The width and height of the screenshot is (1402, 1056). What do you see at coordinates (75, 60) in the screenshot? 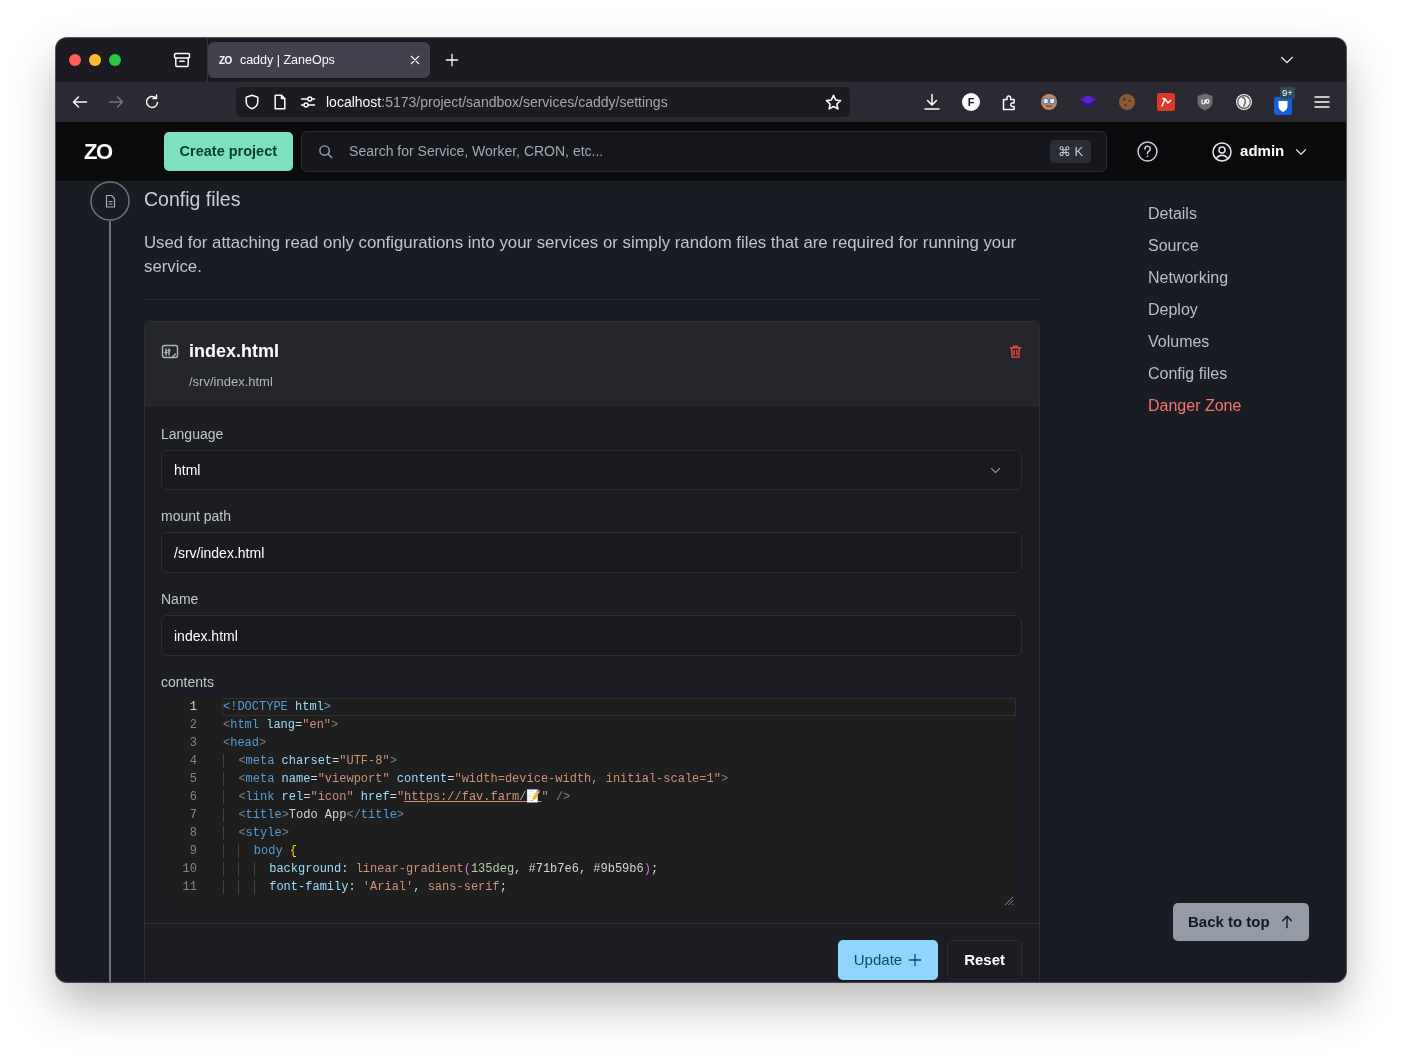
I see `window-close-icon` at bounding box center [75, 60].